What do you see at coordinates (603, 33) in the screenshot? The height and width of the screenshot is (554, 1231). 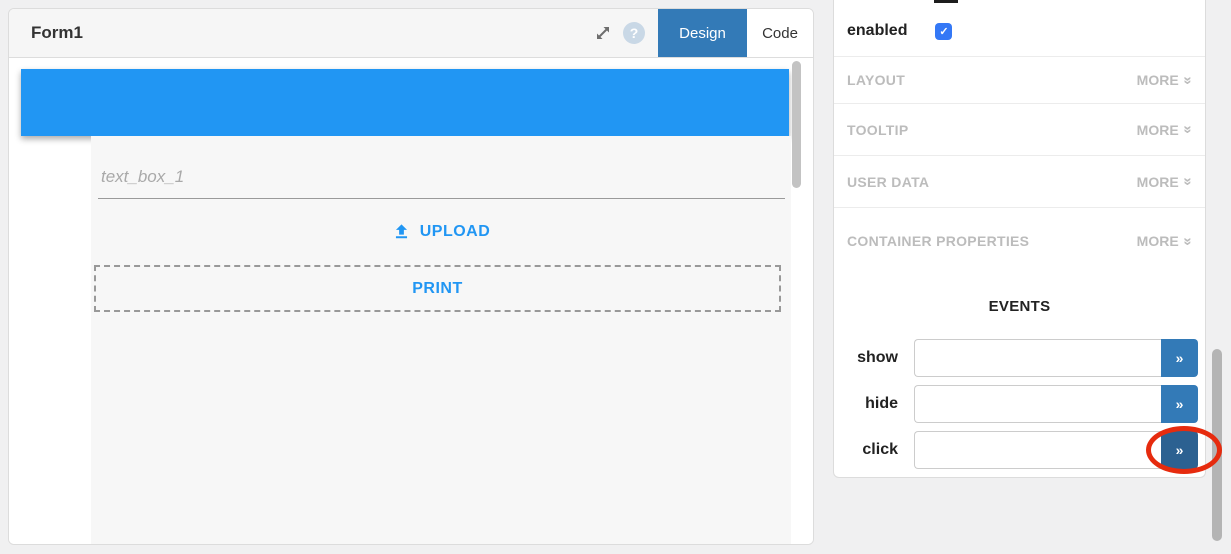 I see `expand-icon` at bounding box center [603, 33].